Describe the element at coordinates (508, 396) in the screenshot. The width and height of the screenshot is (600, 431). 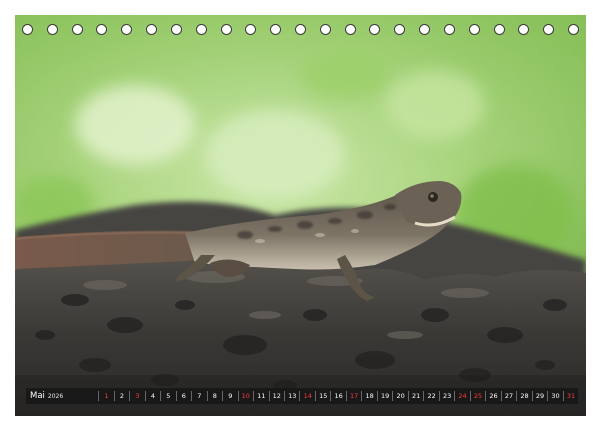
I see `day-number: 27` at that location.